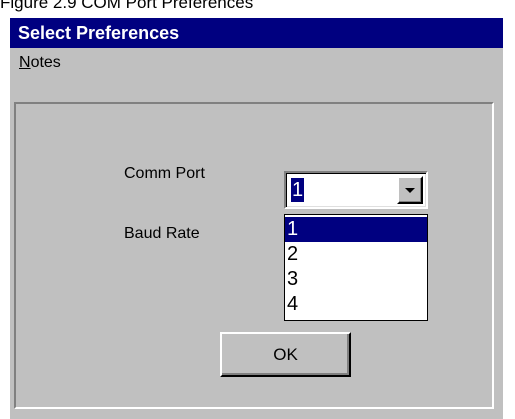  What do you see at coordinates (25, 62) in the screenshot?
I see `menu-notes-mnemonic: N` at bounding box center [25, 62].